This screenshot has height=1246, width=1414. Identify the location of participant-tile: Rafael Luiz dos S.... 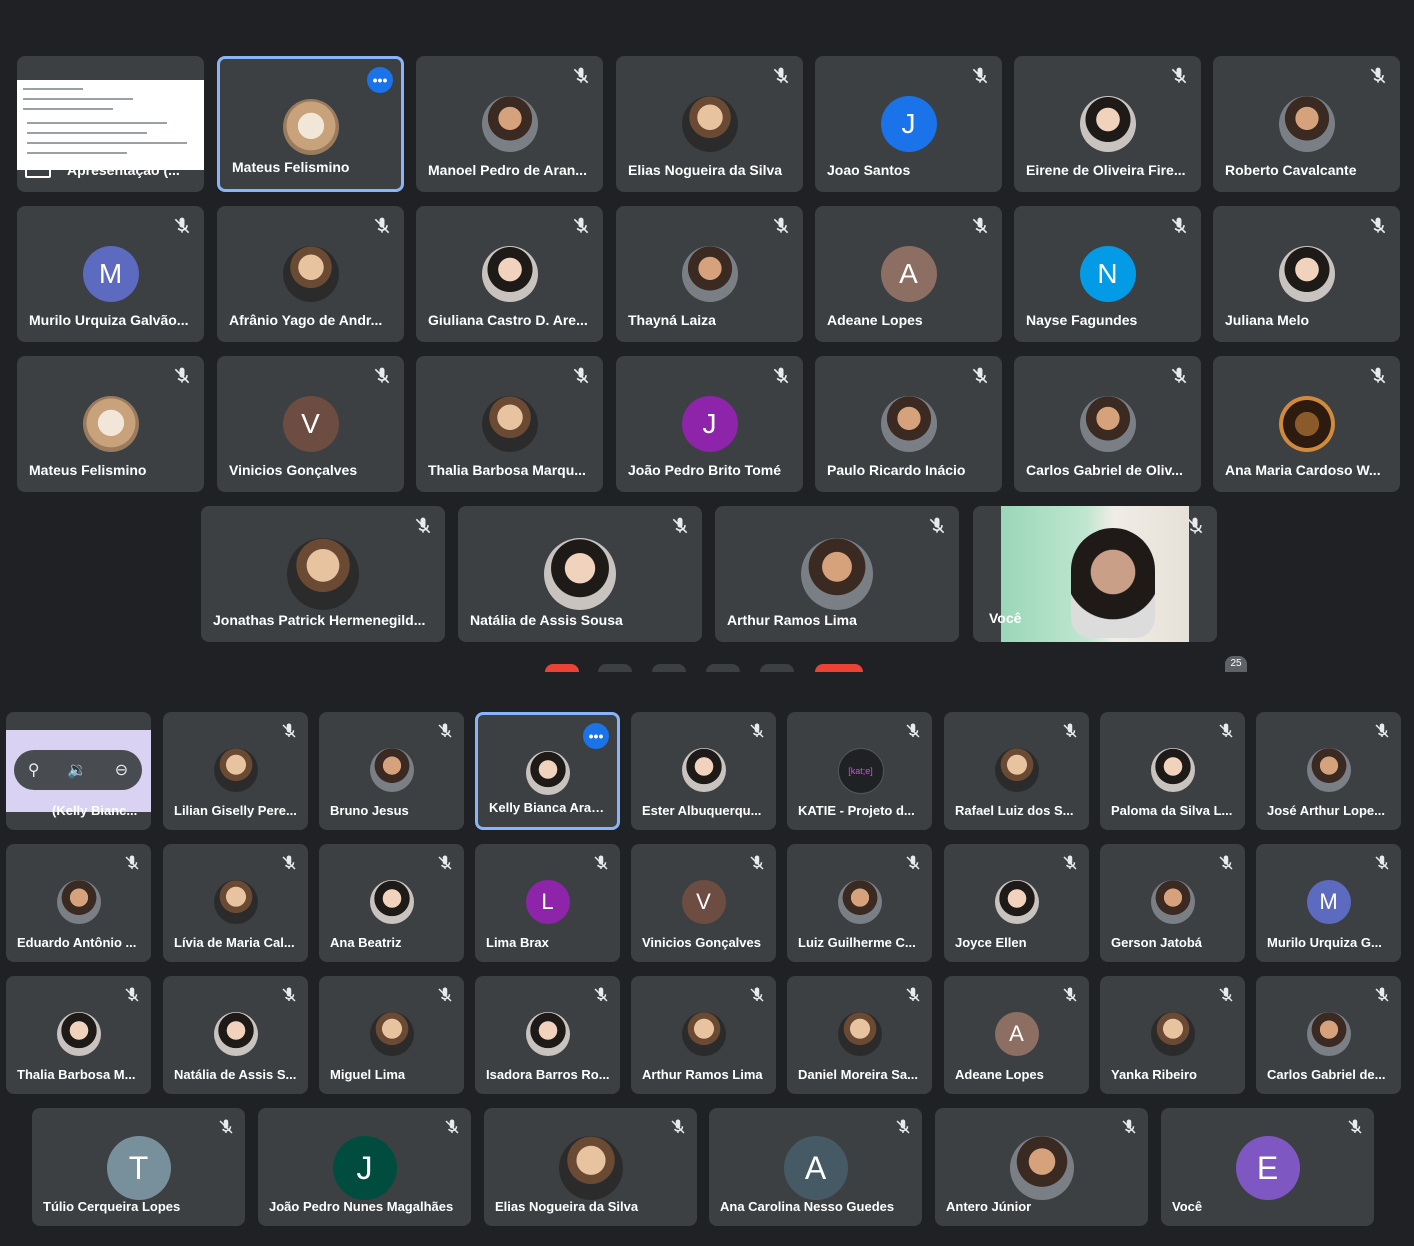
(1016, 771).